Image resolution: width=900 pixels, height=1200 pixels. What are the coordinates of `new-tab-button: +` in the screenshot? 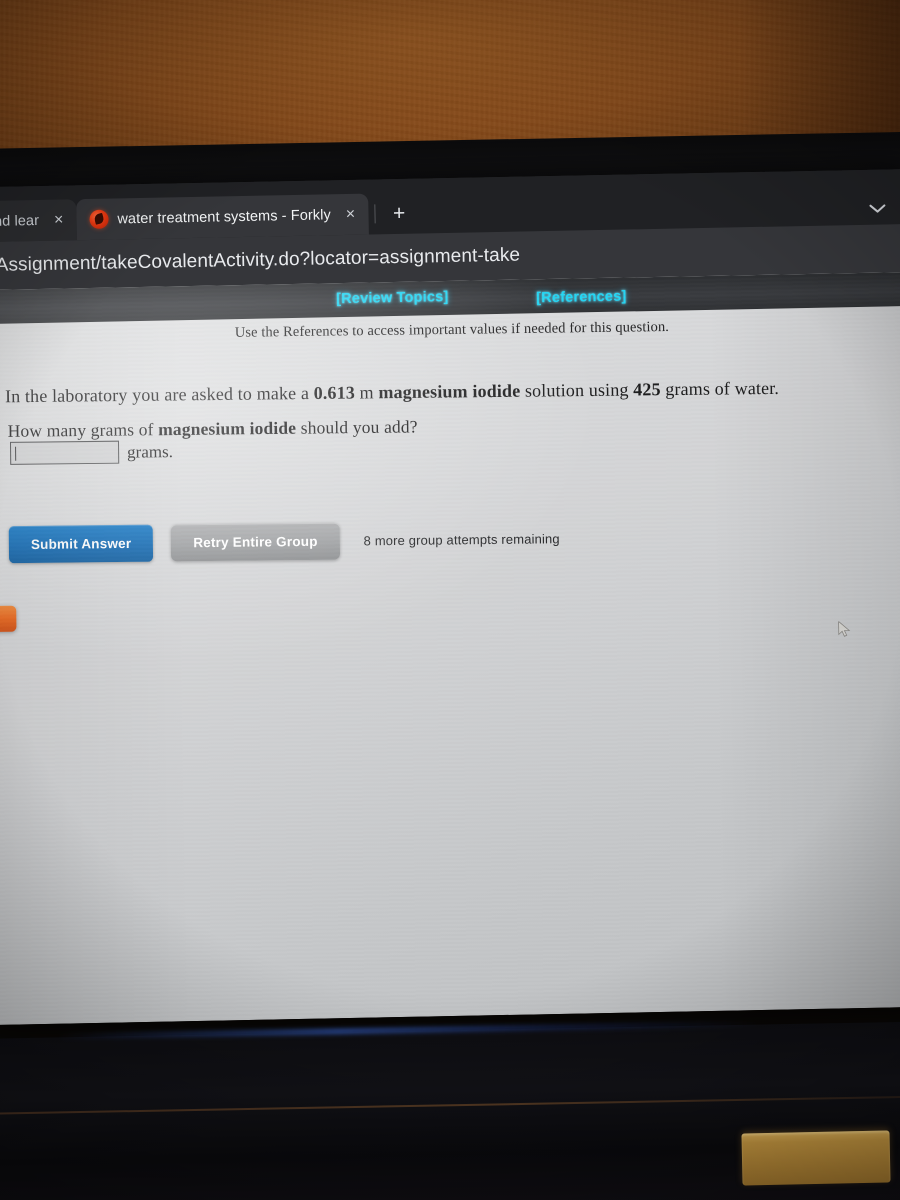 It's located at (399, 213).